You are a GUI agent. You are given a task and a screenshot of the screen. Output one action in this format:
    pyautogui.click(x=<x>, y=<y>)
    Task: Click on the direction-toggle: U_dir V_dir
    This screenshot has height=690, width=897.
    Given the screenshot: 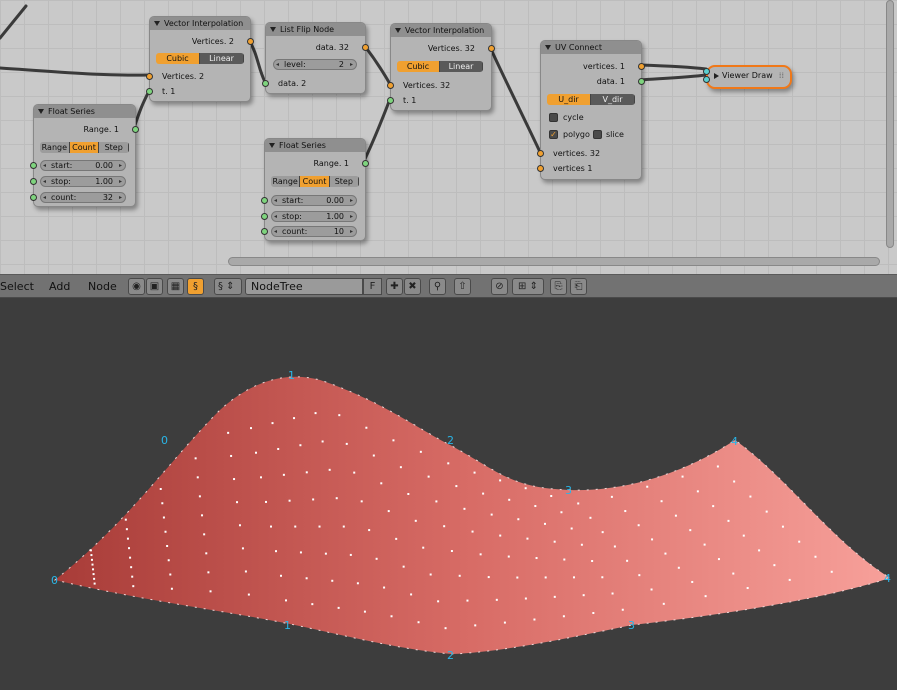 What is the action you would take?
    pyautogui.click(x=591, y=99)
    